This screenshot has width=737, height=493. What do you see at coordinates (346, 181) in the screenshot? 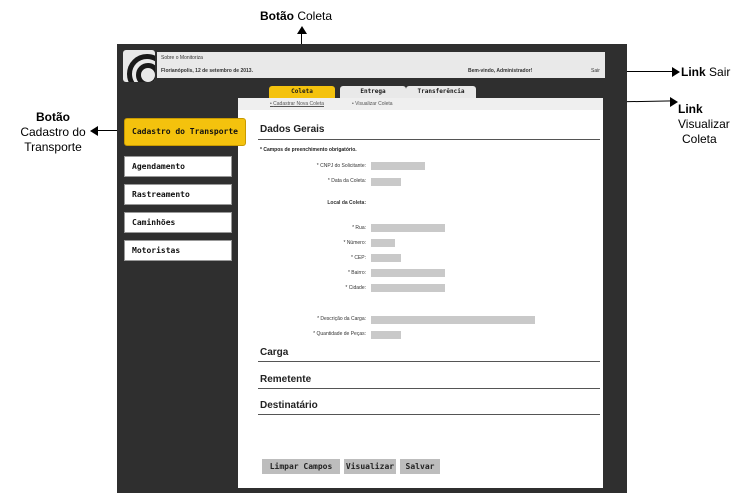
I see `data-coleta-label: * Data da Coleta:` at bounding box center [346, 181].